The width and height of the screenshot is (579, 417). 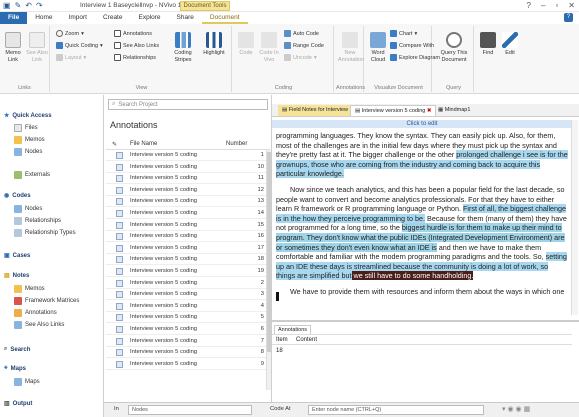 What do you see at coordinates (13, 47) in the screenshot?
I see `memo-link-button: Memo Link` at bounding box center [13, 47].